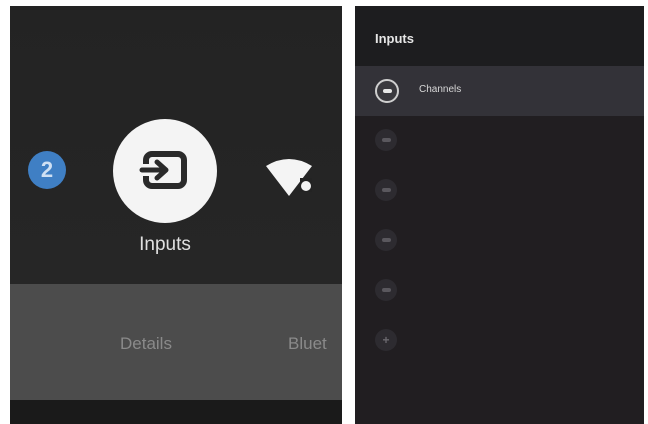  I want to click on tab-details: Details, so click(146, 344).